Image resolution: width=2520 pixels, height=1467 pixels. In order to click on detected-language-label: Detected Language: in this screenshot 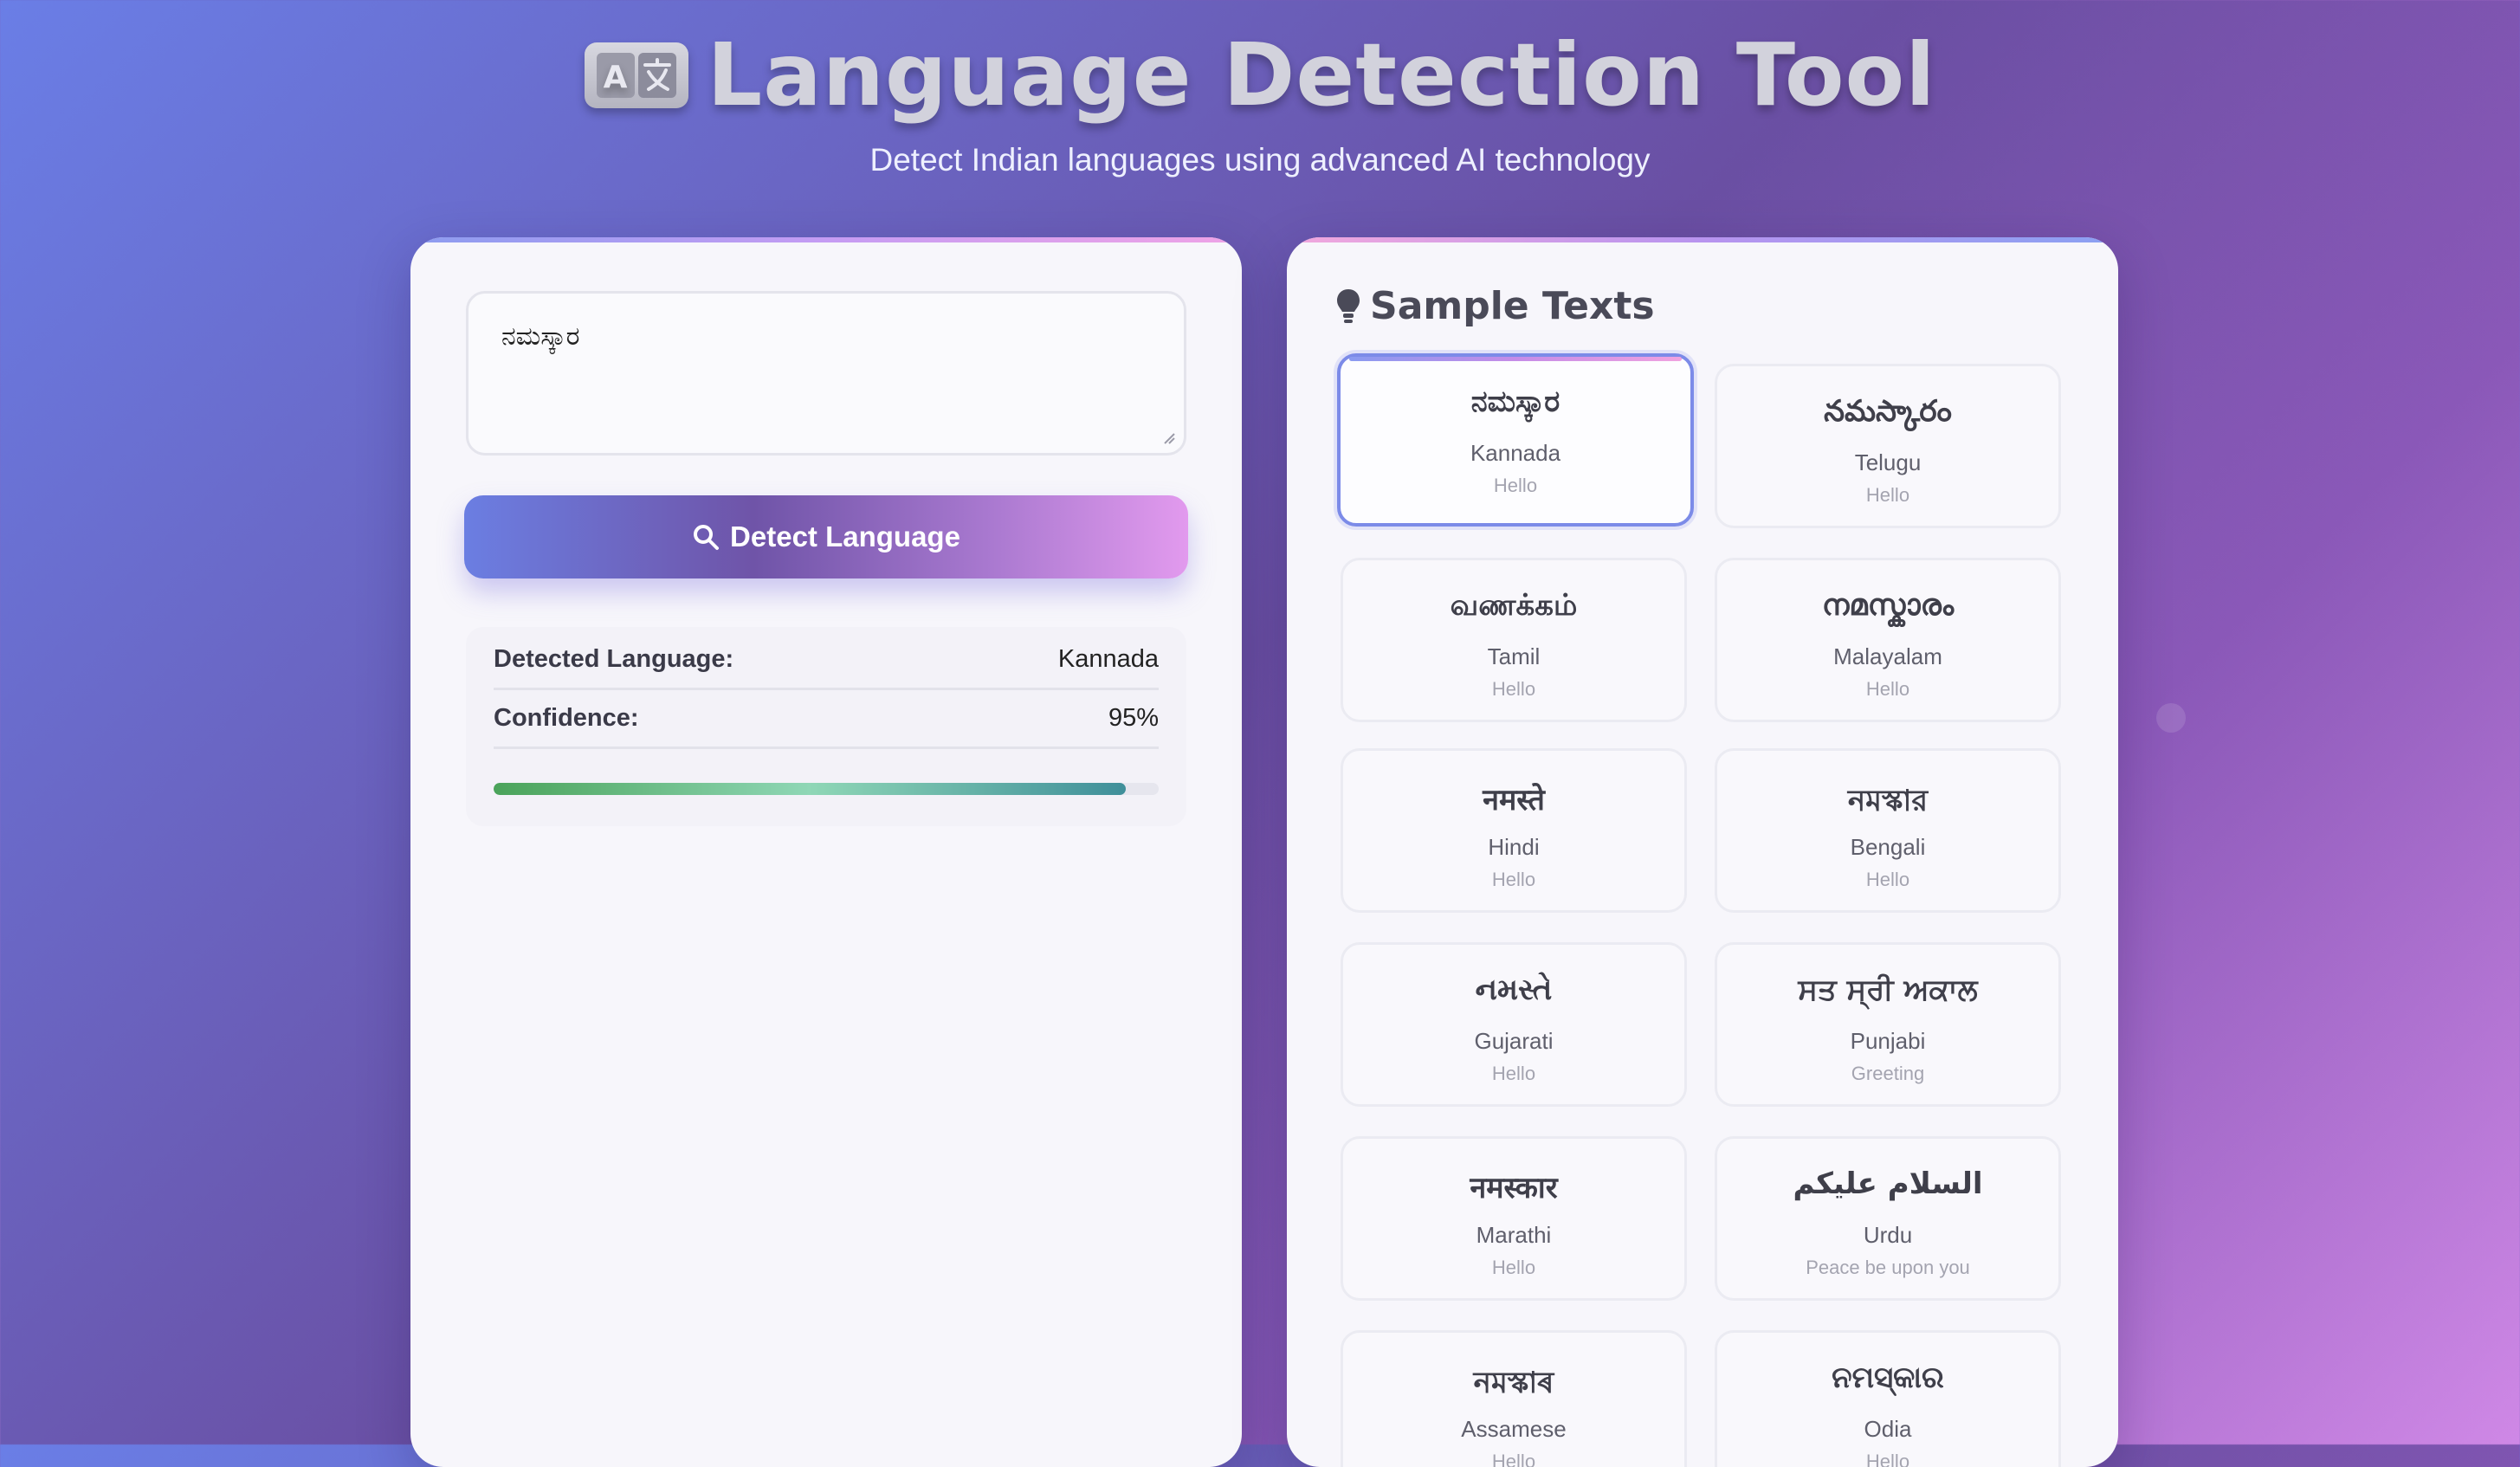, I will do `click(614, 658)`.